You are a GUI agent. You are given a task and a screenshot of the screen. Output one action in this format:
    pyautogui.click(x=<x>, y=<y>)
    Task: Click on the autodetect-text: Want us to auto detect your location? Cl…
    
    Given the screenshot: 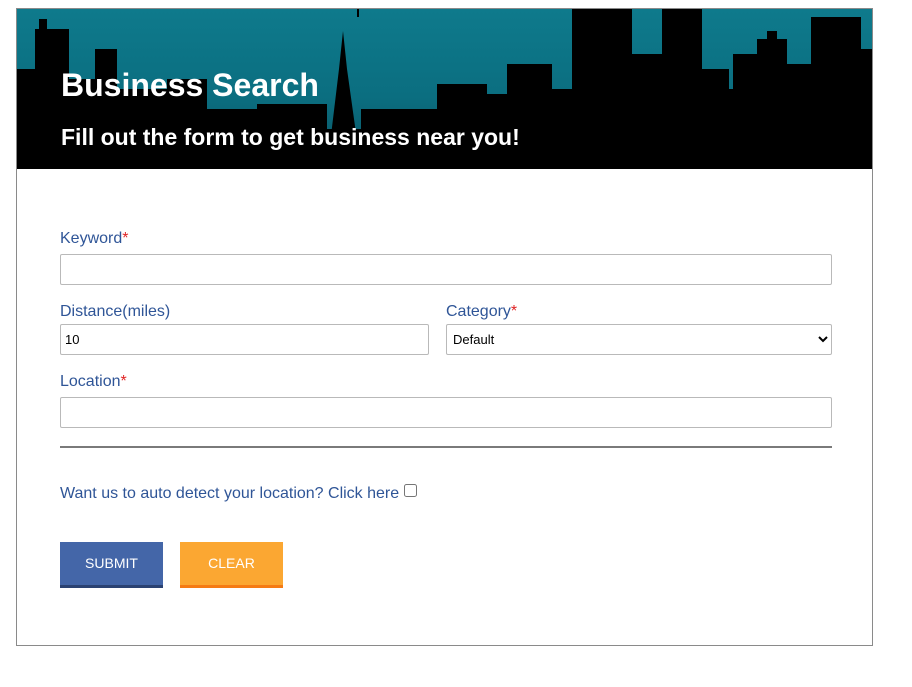 What is the action you would take?
    pyautogui.click(x=230, y=493)
    